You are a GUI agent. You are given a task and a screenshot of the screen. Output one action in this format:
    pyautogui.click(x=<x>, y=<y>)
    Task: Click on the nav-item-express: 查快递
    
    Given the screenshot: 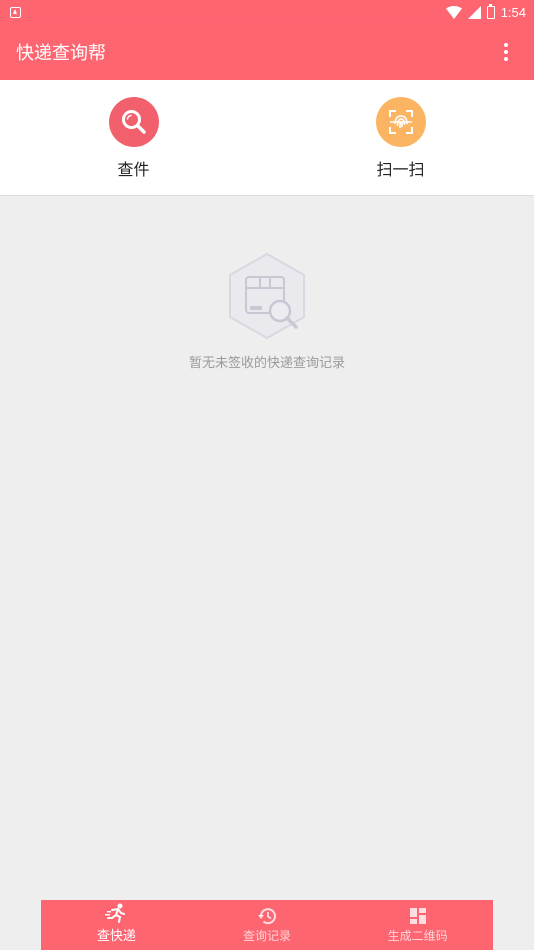 What is the action you would take?
    pyautogui.click(x=116, y=925)
    